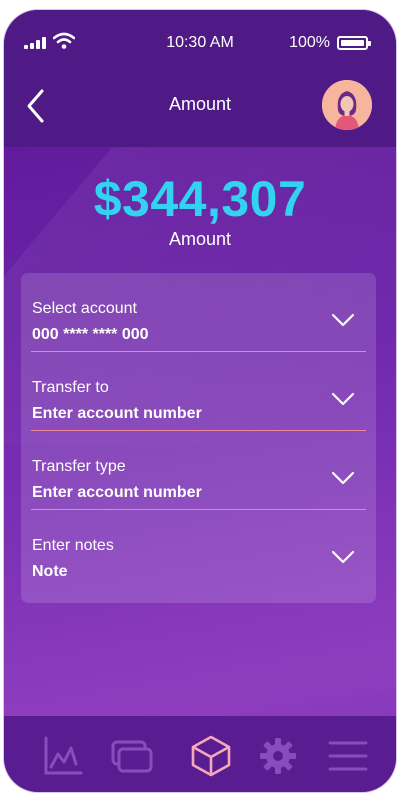 This screenshot has height=800, width=400. What do you see at coordinates (354, 43) in the screenshot?
I see `battery-icon` at bounding box center [354, 43].